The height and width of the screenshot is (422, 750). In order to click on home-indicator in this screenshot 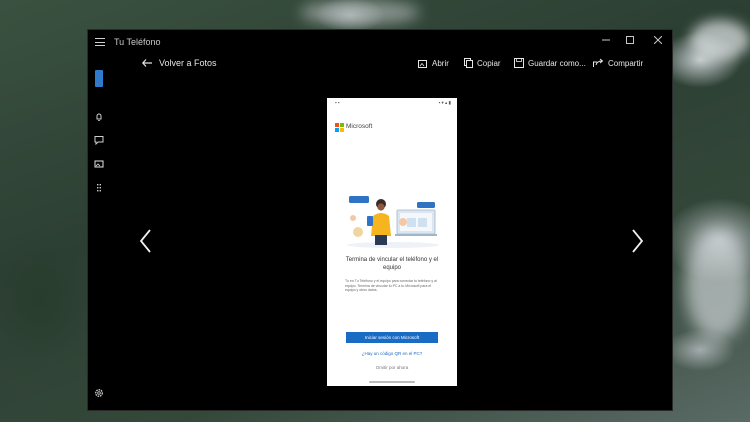, I will do `click(392, 382)`.